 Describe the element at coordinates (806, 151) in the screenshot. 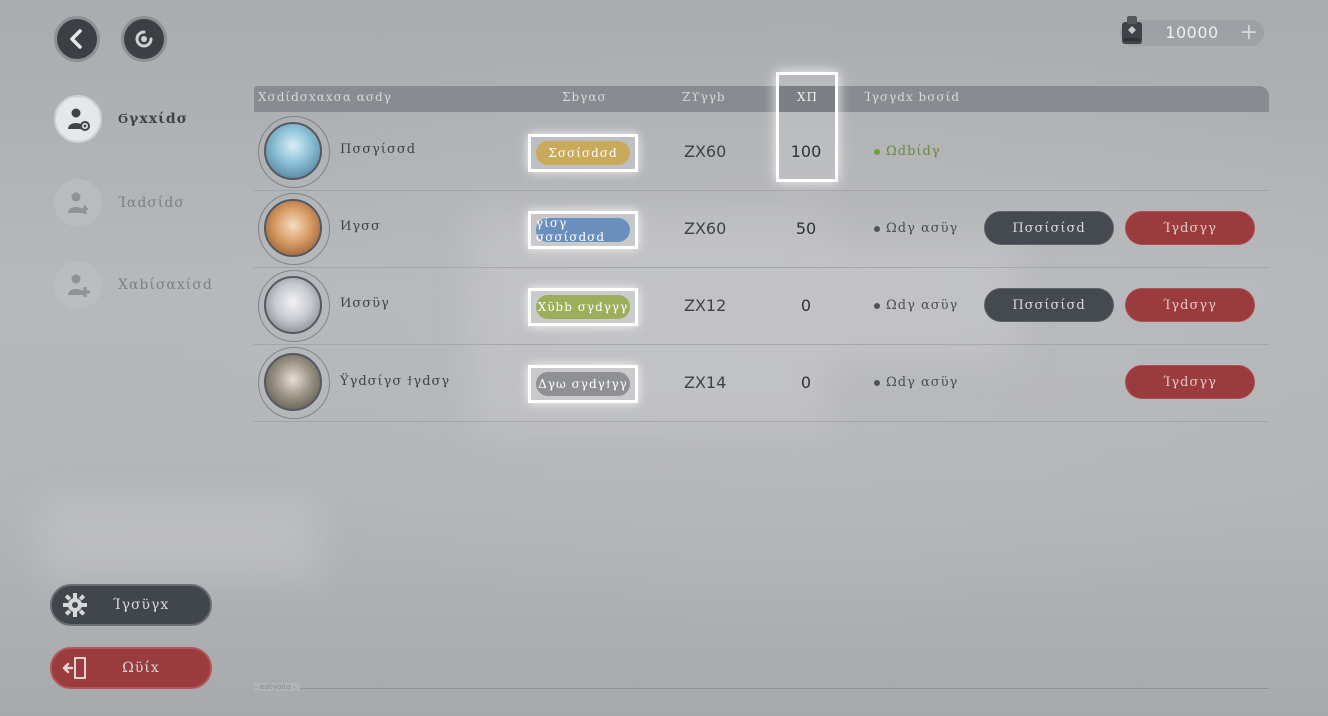

I see `member-amount: 100` at that location.